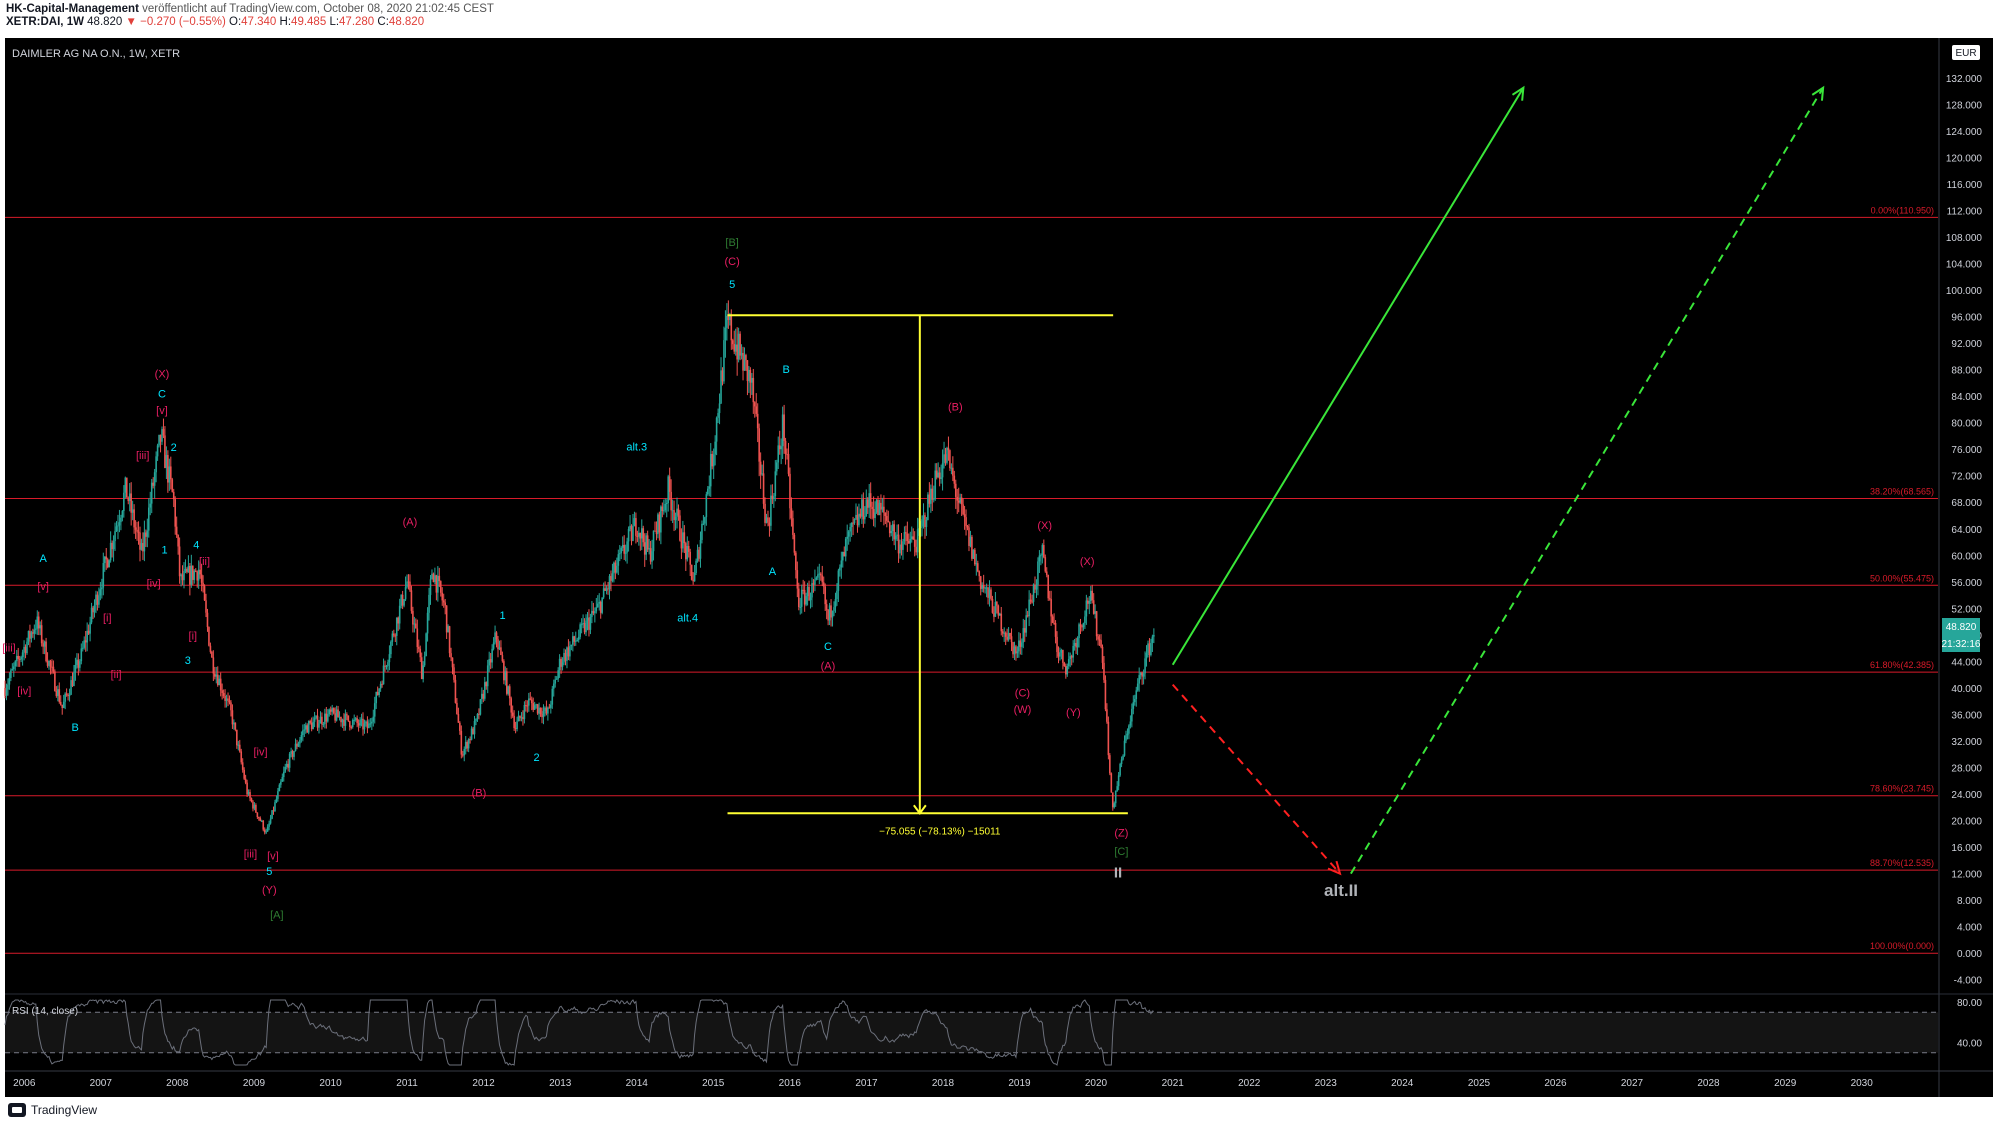 The width and height of the screenshot is (2000, 1126). Describe the element at coordinates (1044, 526) in the screenshot. I see `wave-label: (X)` at that location.